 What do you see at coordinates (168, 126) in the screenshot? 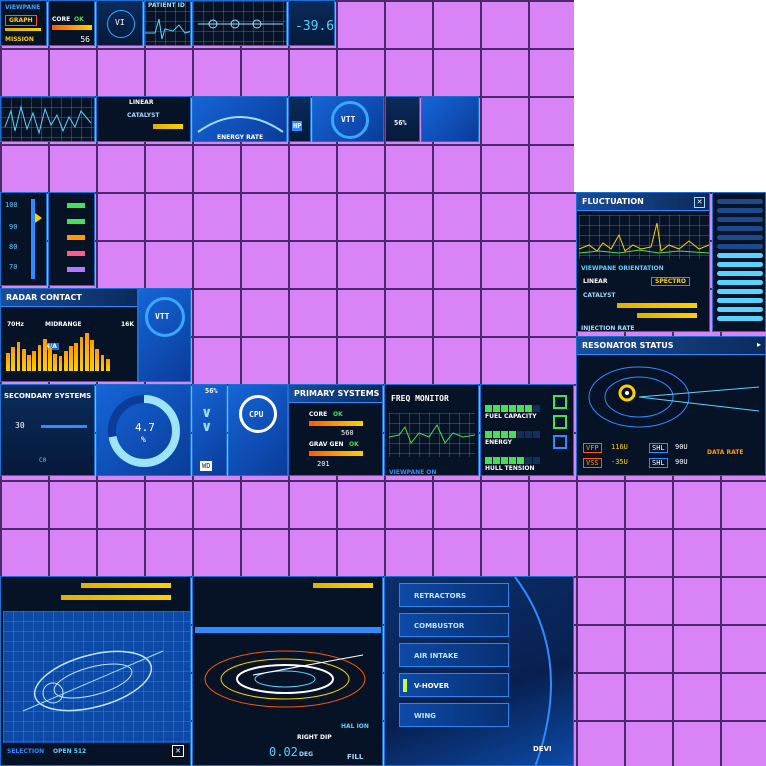
I see `catalyst-bar` at bounding box center [168, 126].